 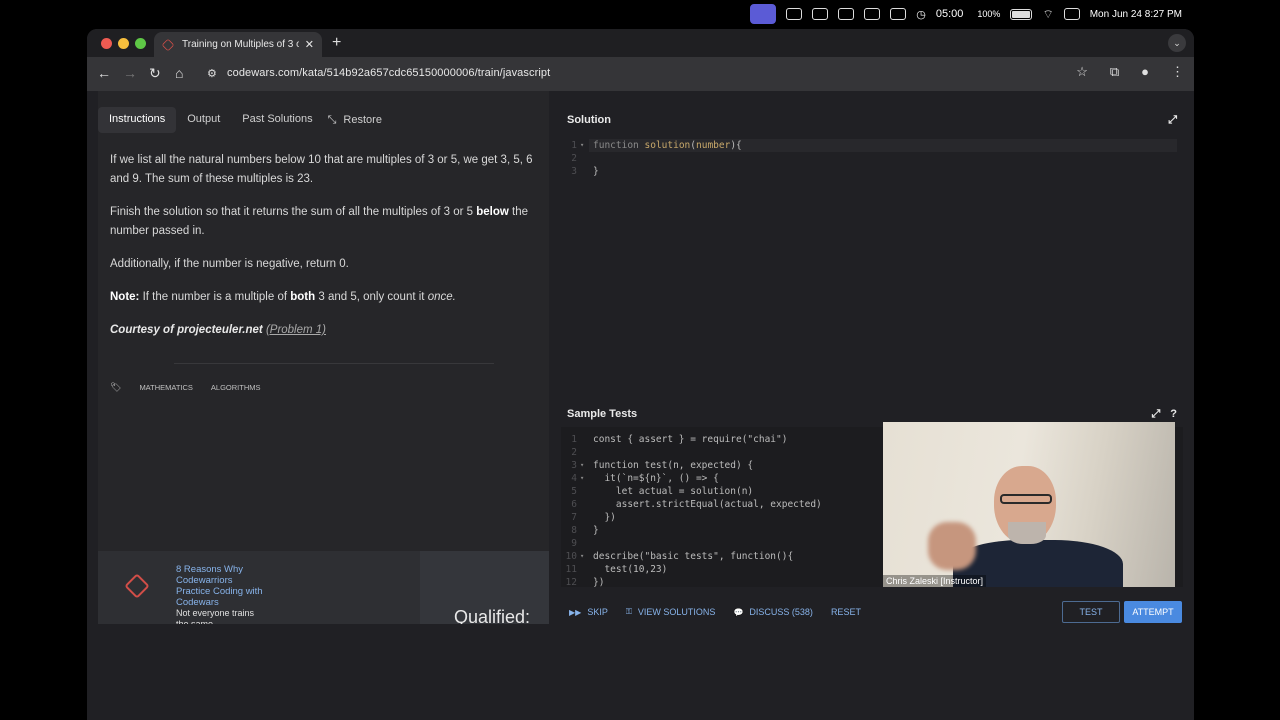 I want to click on browser-tab: Training on Multiples of 3 or 5 ✕, so click(x=238, y=44).